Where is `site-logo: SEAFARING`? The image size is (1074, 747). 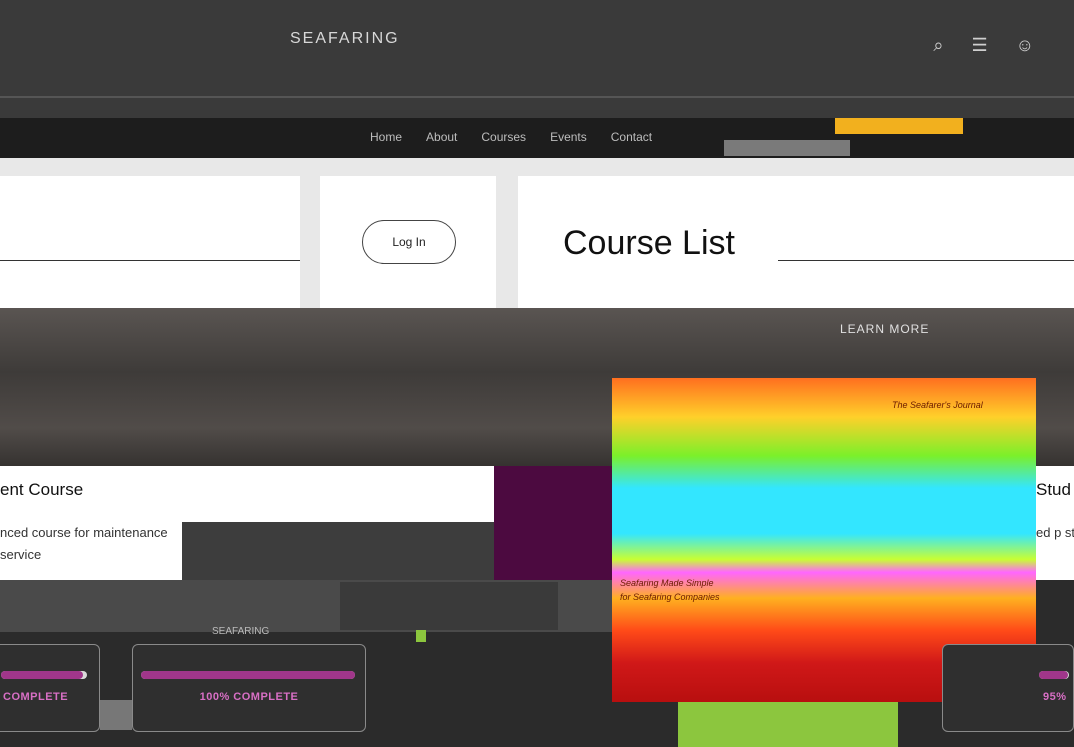 site-logo: SEAFARING is located at coordinates (345, 39).